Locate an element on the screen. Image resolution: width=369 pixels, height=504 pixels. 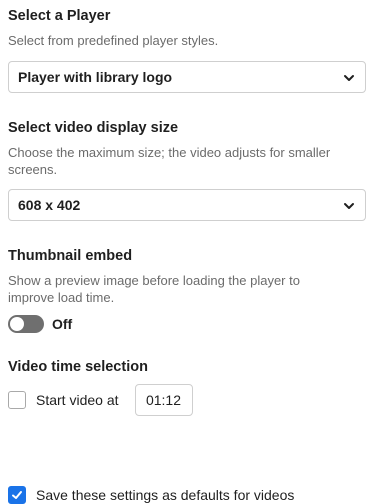
start-time-row: Start video at 01:12 is located at coordinates (100, 400).